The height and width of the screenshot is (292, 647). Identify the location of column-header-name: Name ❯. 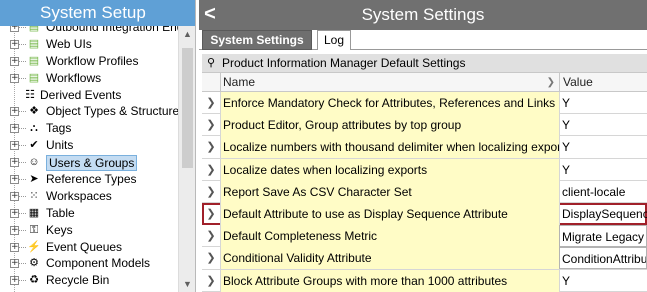
(389, 82).